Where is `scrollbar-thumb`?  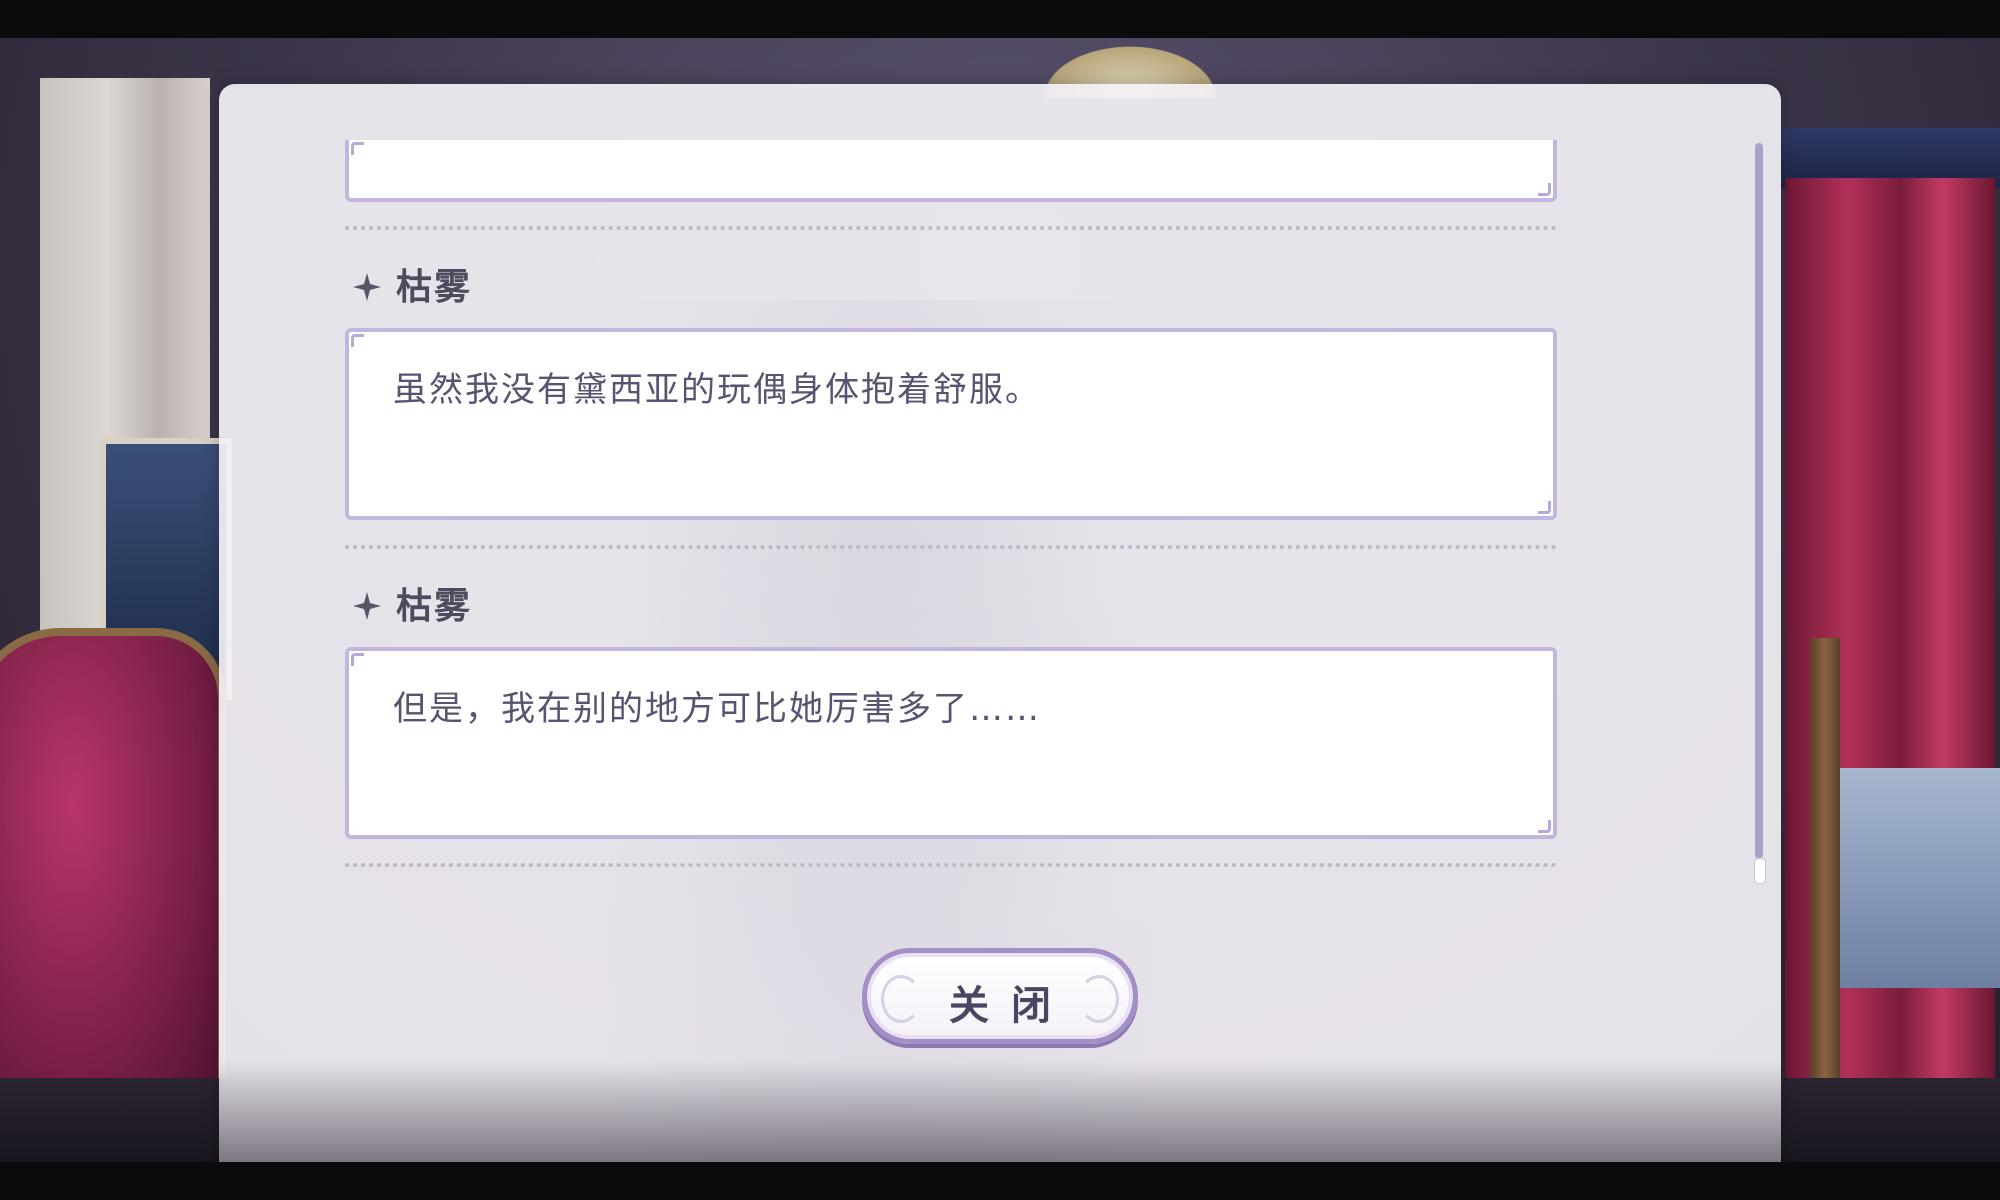
scrollbar-thumb is located at coordinates (1759, 500).